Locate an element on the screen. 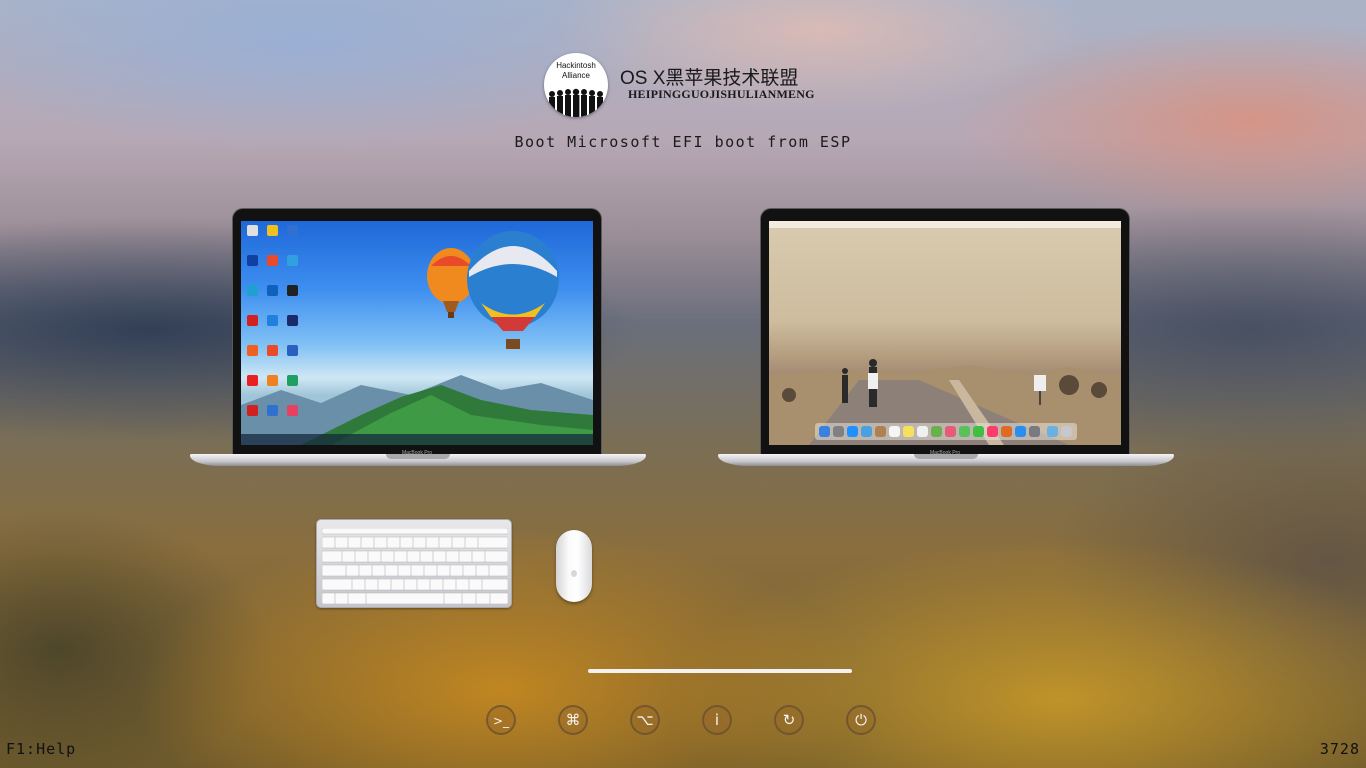  logo-text: Hackintosh Alliance is located at coordinates (576, 70).